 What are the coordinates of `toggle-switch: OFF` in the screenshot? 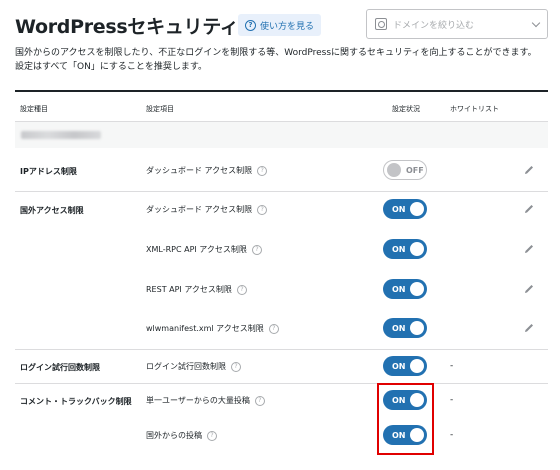 It's located at (405, 170).